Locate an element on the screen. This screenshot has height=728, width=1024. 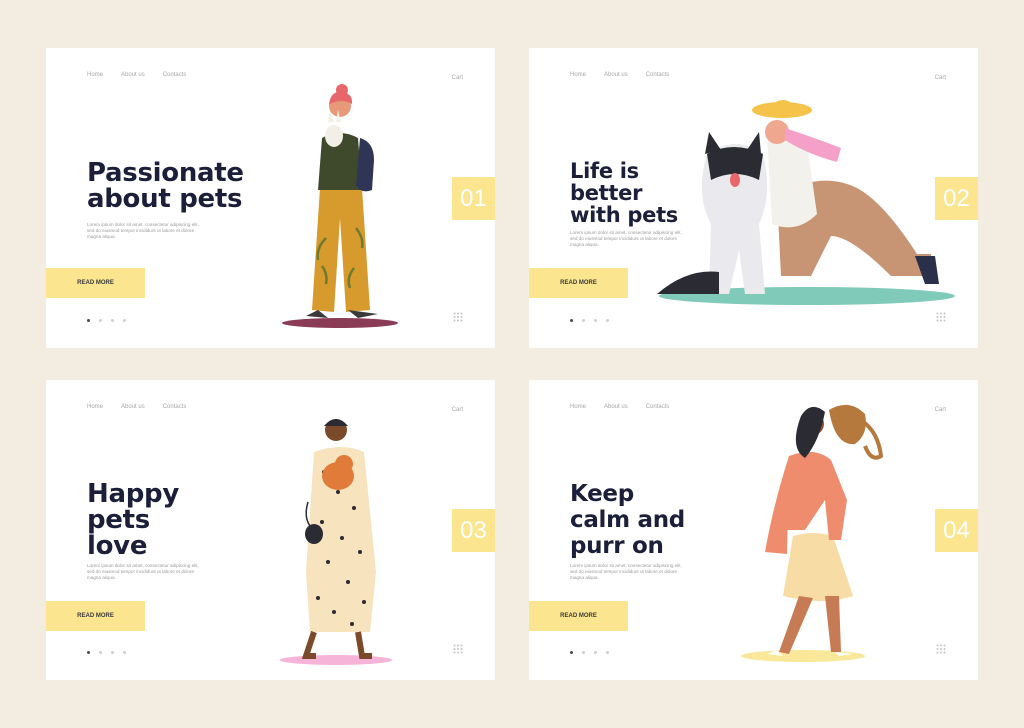
woman-hugging-husky-illustration is located at coordinates (806, 202).